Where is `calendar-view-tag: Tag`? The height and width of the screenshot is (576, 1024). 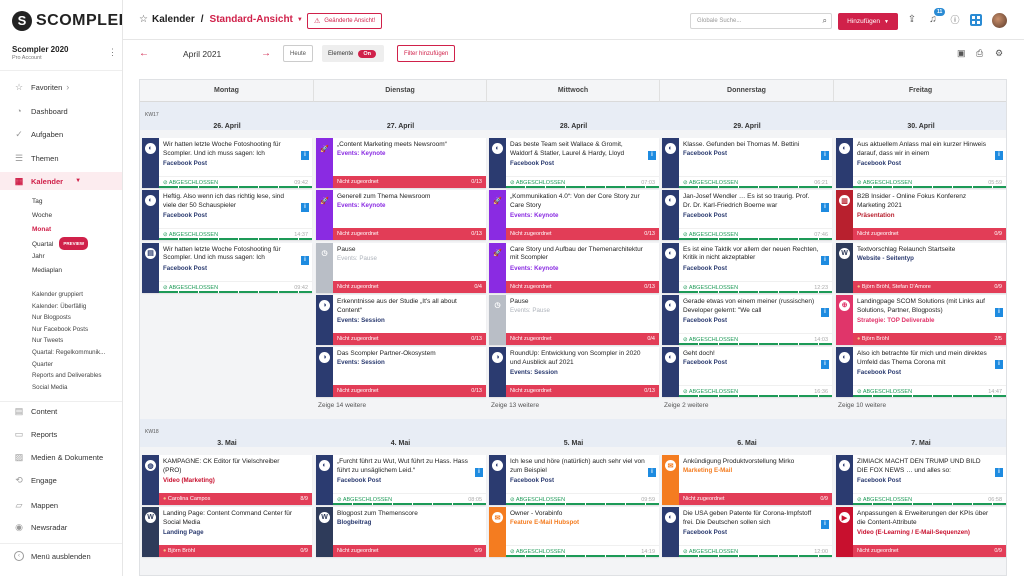
calendar-view-tag: Tag is located at coordinates (37, 201).